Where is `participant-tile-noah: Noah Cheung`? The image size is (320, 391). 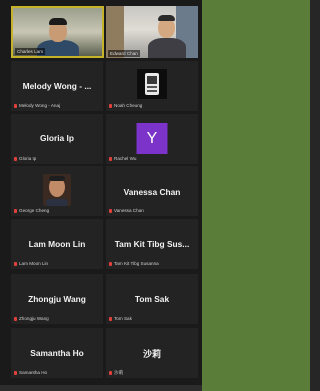
participant-tile-noah: Noah Cheung is located at coordinates (152, 86).